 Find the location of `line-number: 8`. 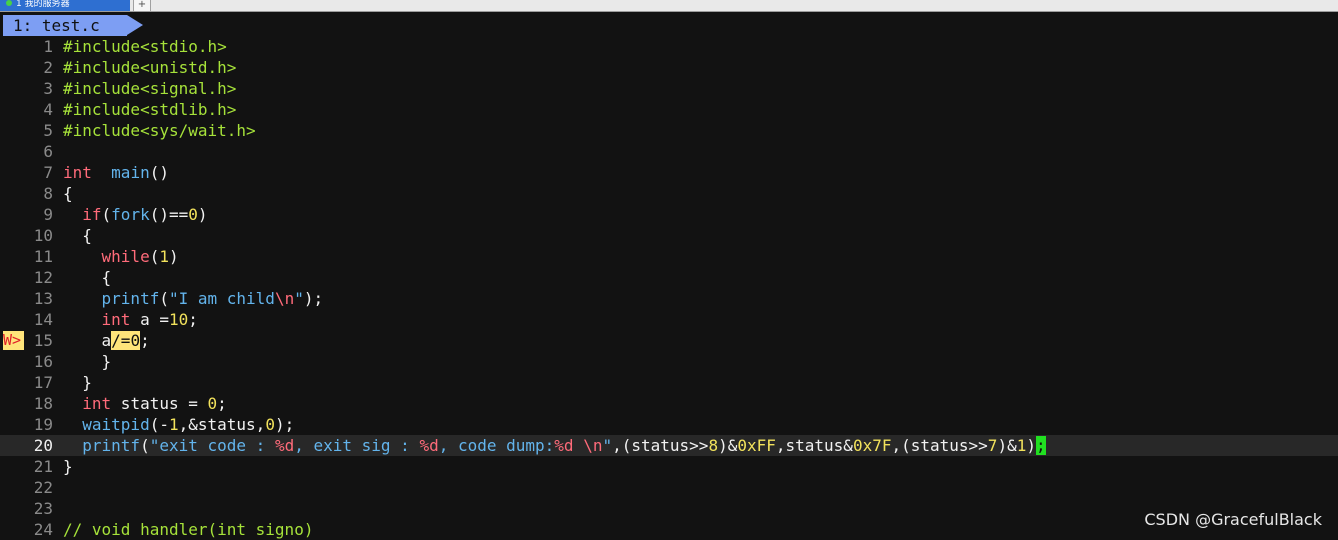

line-number: 8 is located at coordinates (48, 193).